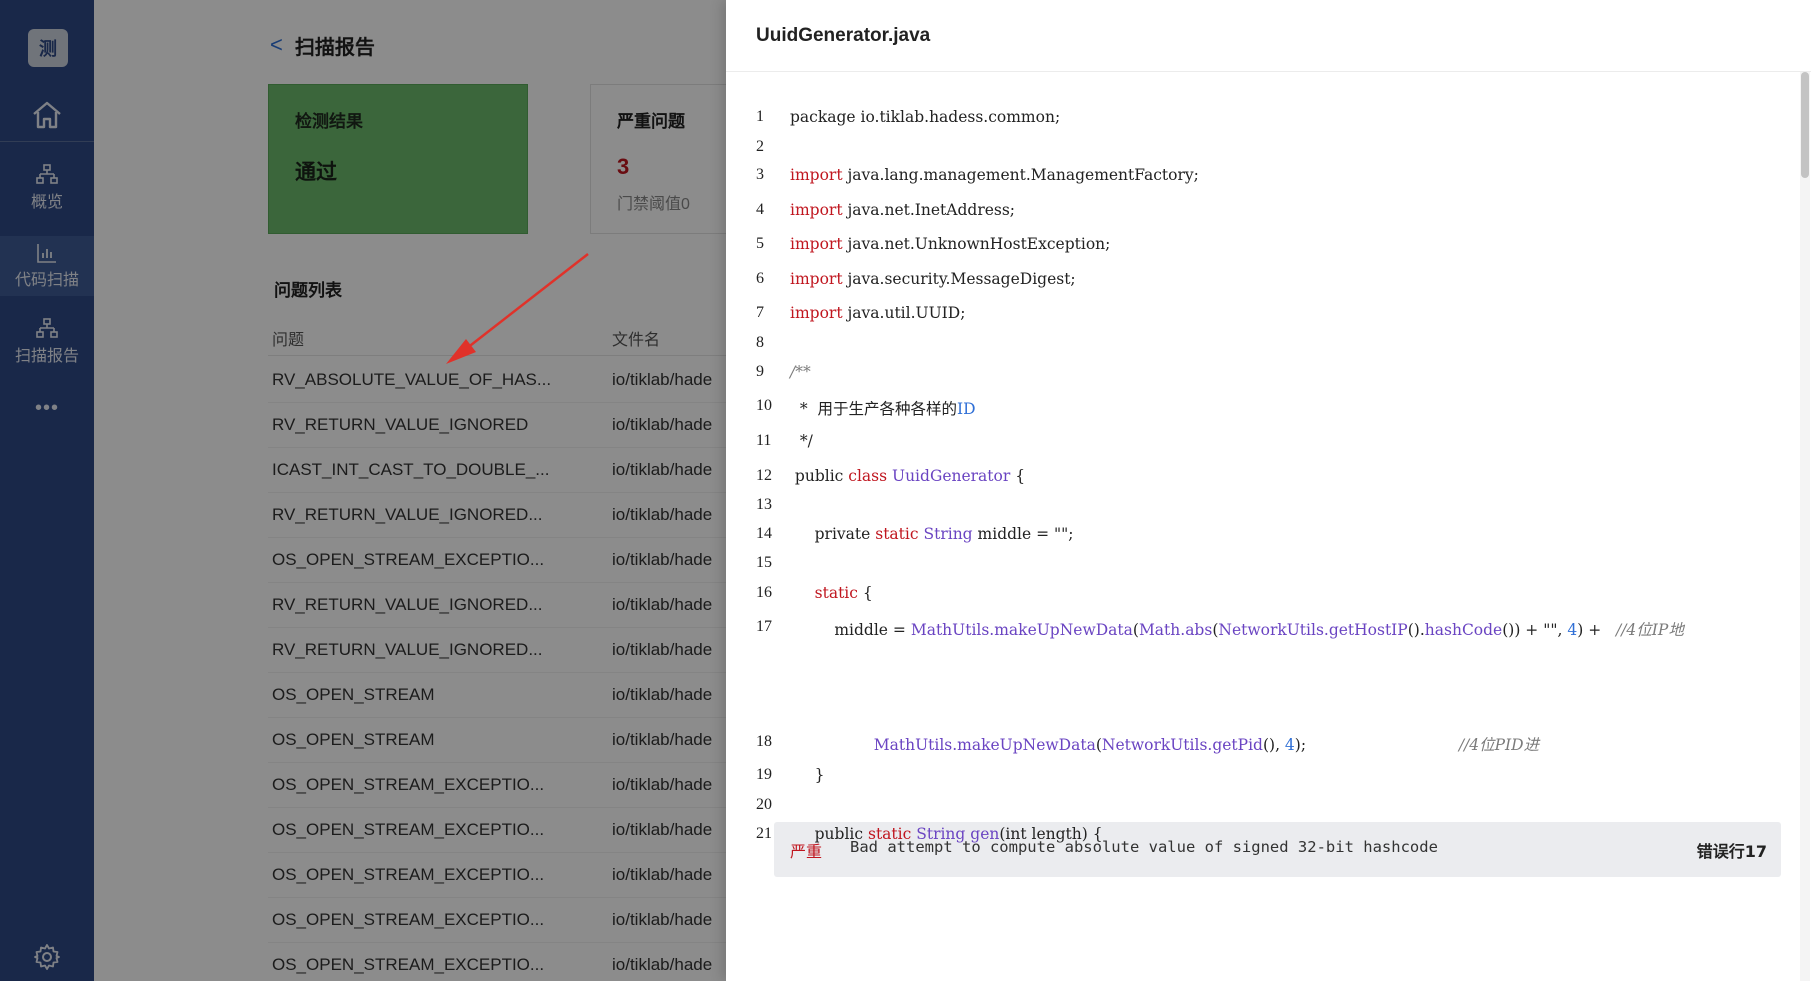 The height and width of the screenshot is (981, 1811). I want to click on code-token: middle =, so click(850, 630).